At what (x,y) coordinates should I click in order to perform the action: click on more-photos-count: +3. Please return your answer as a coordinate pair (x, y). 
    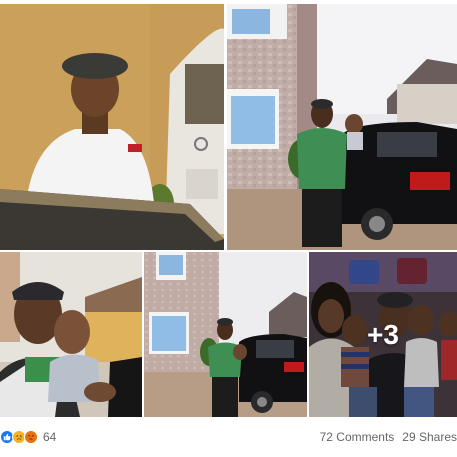
    Looking at the image, I should click on (383, 334).